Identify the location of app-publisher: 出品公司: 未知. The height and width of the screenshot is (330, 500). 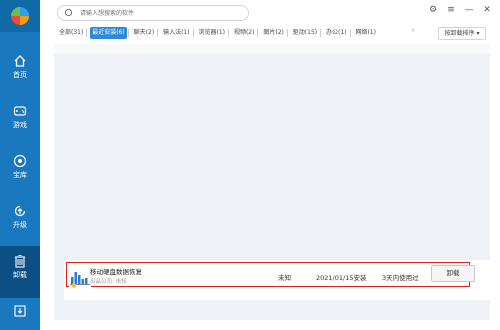
(108, 282).